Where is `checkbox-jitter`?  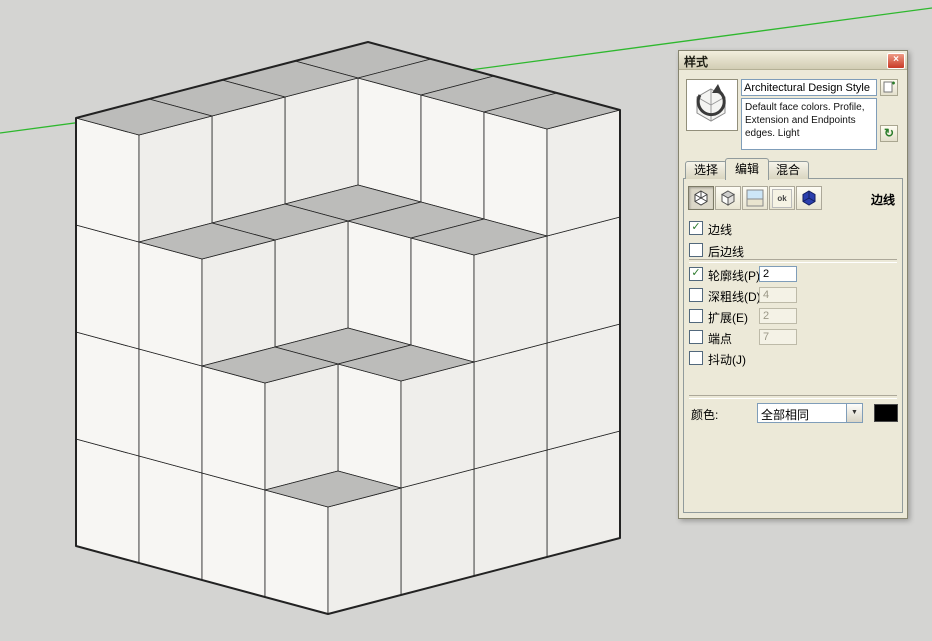
checkbox-jitter is located at coordinates (696, 358).